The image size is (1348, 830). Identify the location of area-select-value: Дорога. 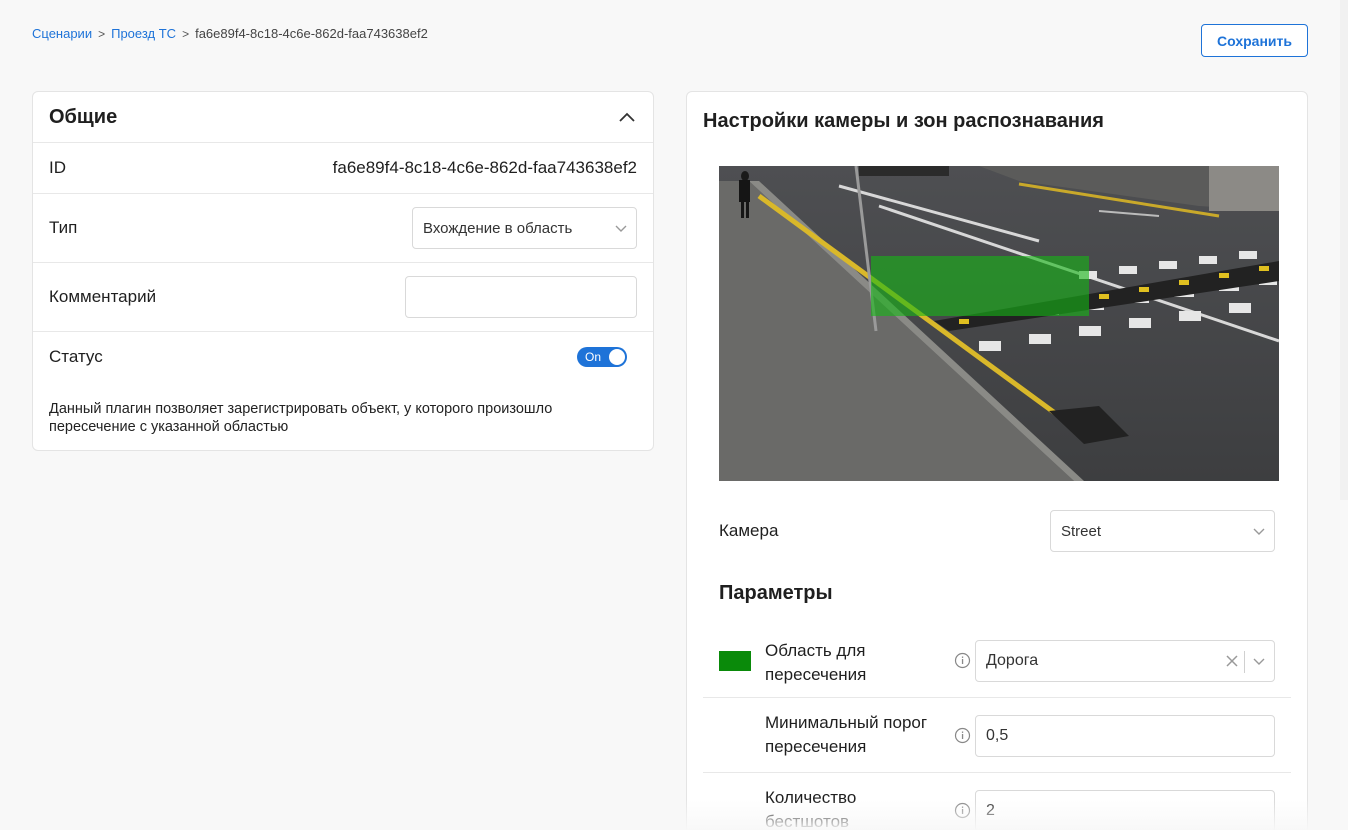
(1012, 660).